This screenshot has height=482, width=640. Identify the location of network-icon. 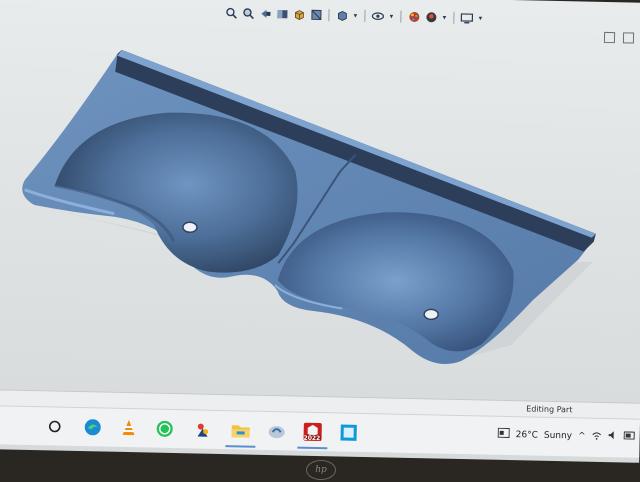
(596, 436).